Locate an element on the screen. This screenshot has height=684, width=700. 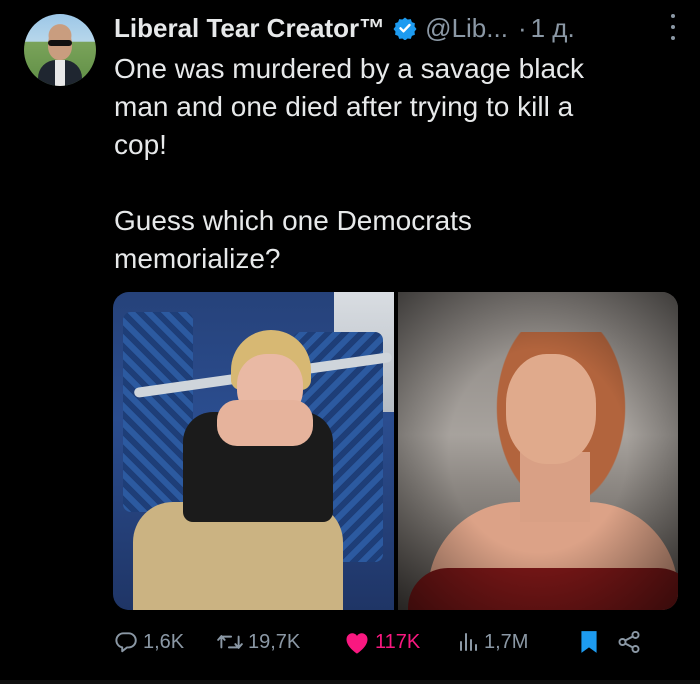
tweet-actions: 1,6K 19,7K 117K 1,7M is located at coordinates (393, 642).